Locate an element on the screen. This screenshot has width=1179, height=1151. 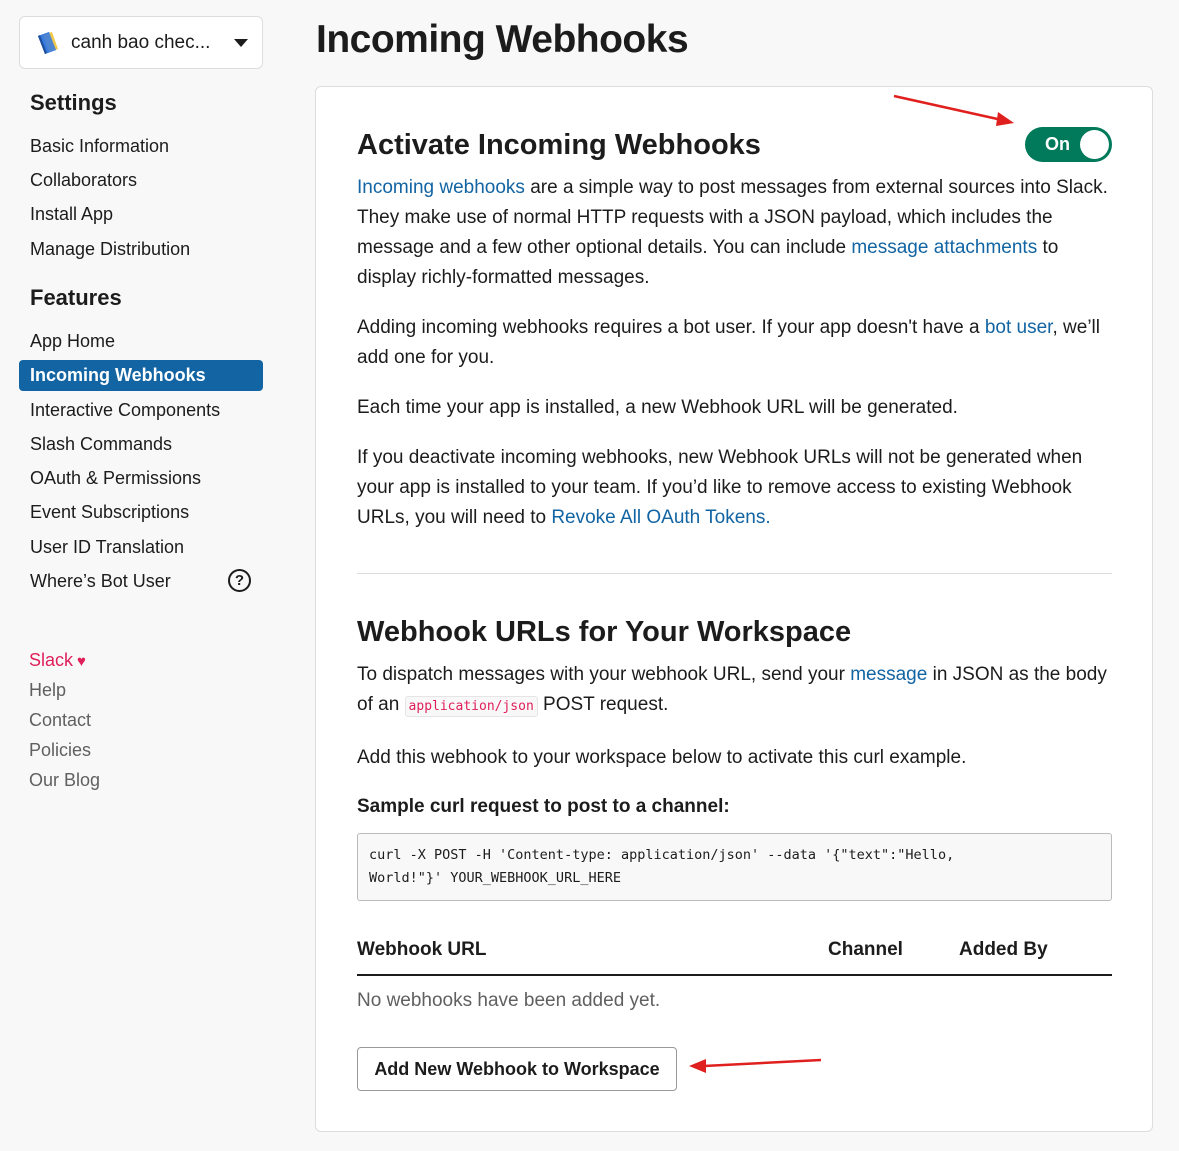
footer-link-our-blog: Our Blog is located at coordinates (64, 780).